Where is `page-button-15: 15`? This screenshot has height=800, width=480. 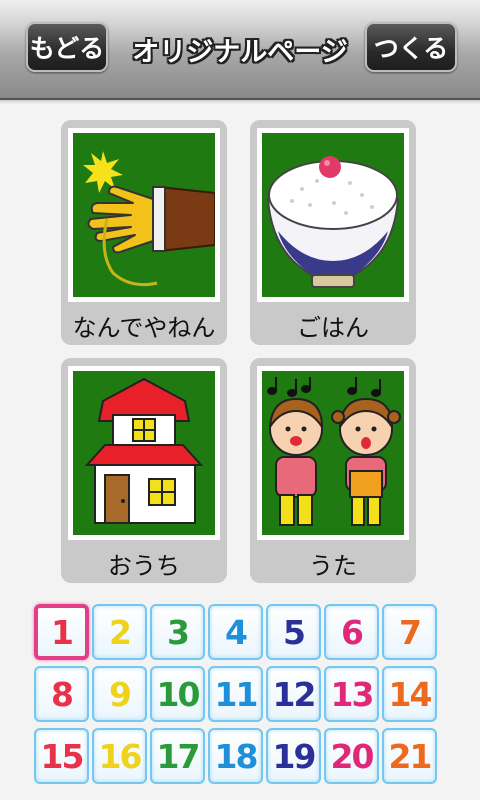
page-button-15: 15 is located at coordinates (61, 756).